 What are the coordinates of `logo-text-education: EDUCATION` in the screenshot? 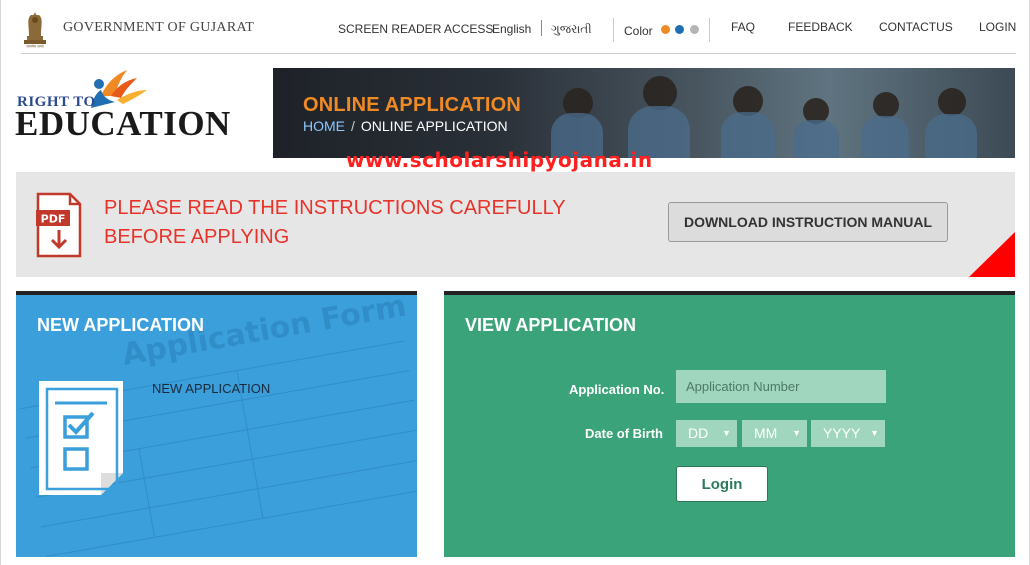 It's located at (123, 123).